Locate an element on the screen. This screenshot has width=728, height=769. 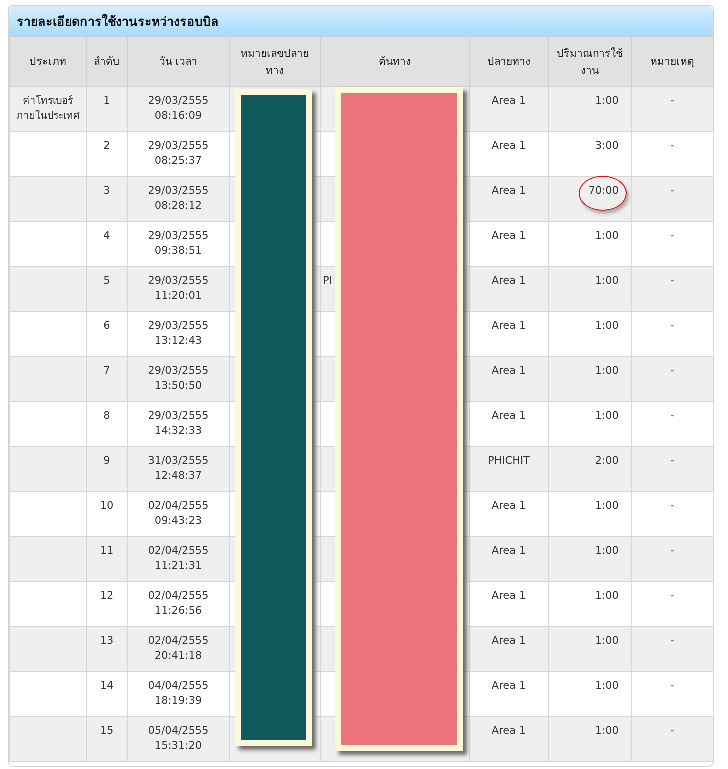
table-cell: 29/03/2555 08:25:37 is located at coordinates (179, 154).